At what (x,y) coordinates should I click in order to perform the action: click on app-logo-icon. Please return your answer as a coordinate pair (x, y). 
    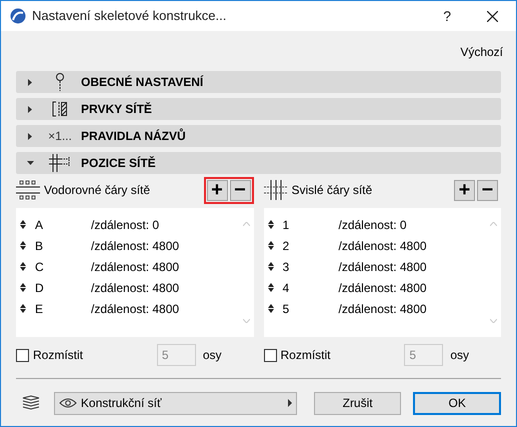
    Looking at the image, I should click on (18, 16).